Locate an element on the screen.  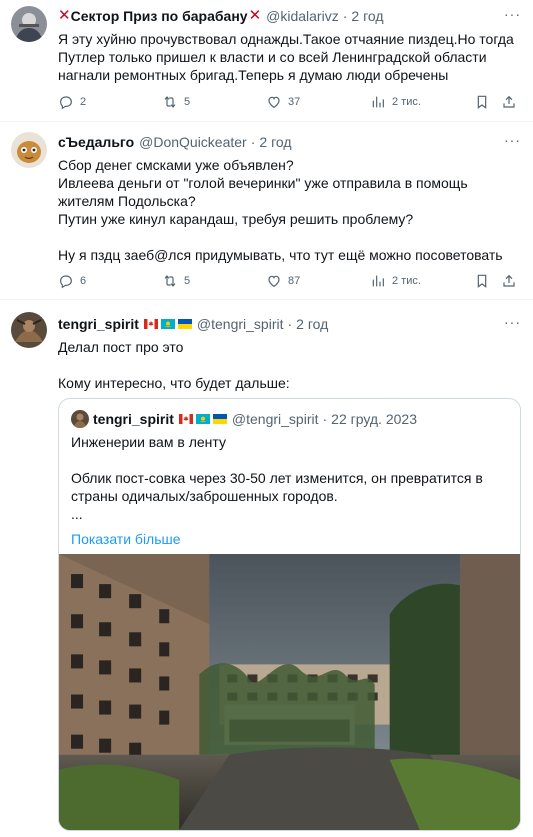
reply-count: 2 is located at coordinates (83, 102).